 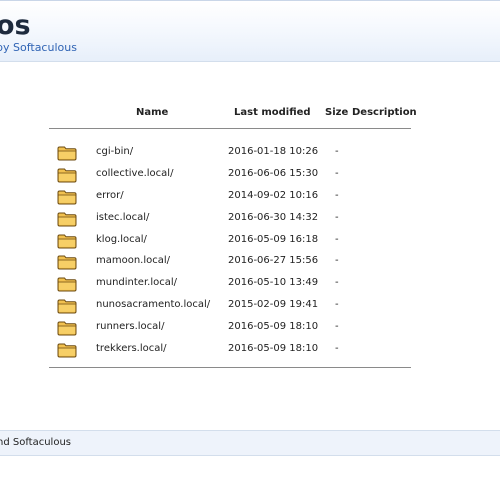 What do you see at coordinates (121, 240) in the screenshot?
I see `entry-name-link: klog.local/` at bounding box center [121, 240].